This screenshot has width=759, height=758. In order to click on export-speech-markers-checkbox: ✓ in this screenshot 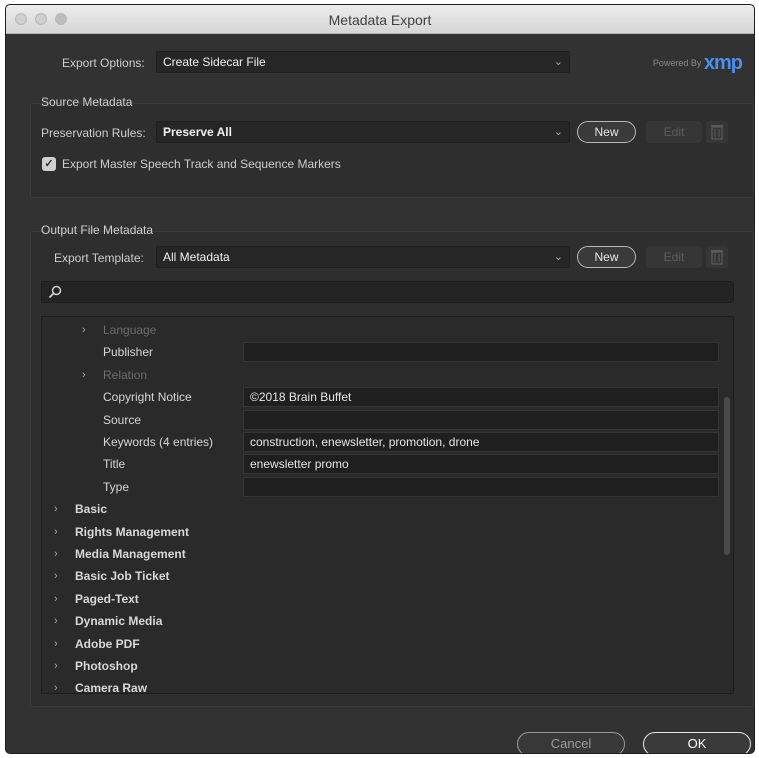, I will do `click(49, 164)`.